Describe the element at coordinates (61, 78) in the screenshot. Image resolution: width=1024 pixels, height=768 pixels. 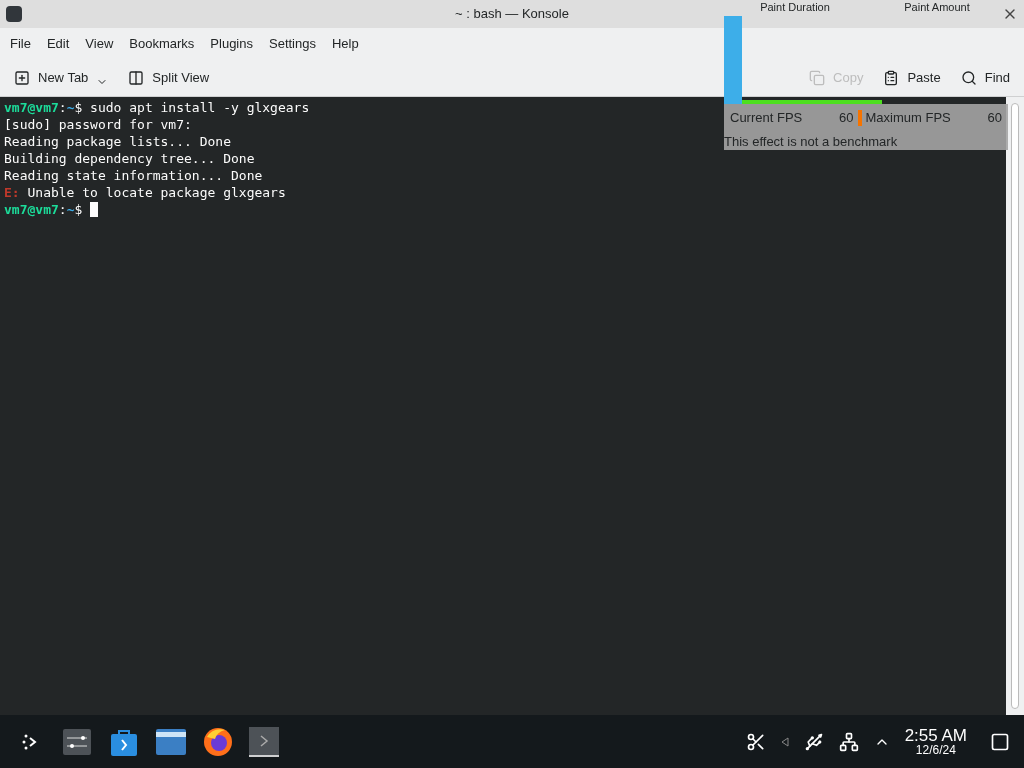
I see `new-tab-button: New Tab` at that location.